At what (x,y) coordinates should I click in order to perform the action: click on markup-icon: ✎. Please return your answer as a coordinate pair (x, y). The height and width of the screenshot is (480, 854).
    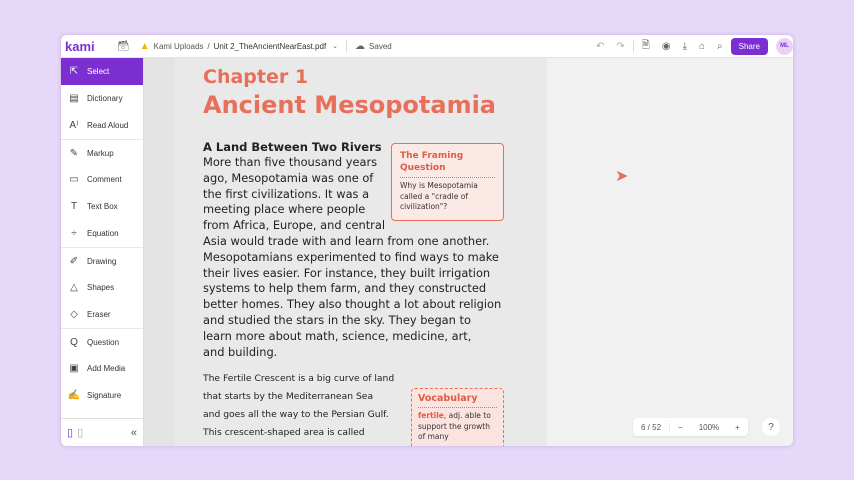
    Looking at the image, I should click on (74, 153).